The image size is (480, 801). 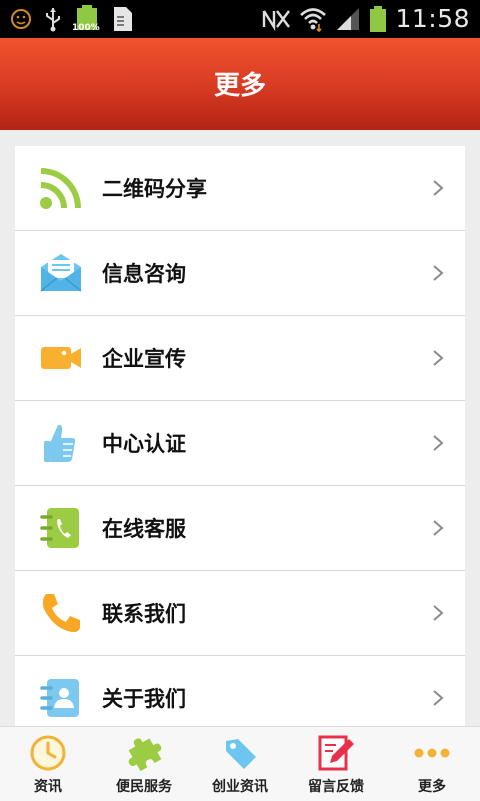 What do you see at coordinates (313, 19) in the screenshot?
I see `wifi-icon` at bounding box center [313, 19].